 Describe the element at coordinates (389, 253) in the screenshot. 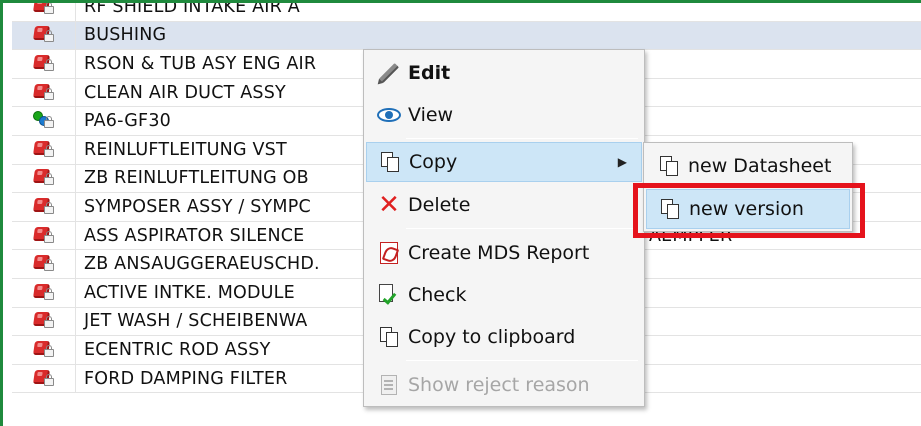

I see `pdf-icon` at that location.